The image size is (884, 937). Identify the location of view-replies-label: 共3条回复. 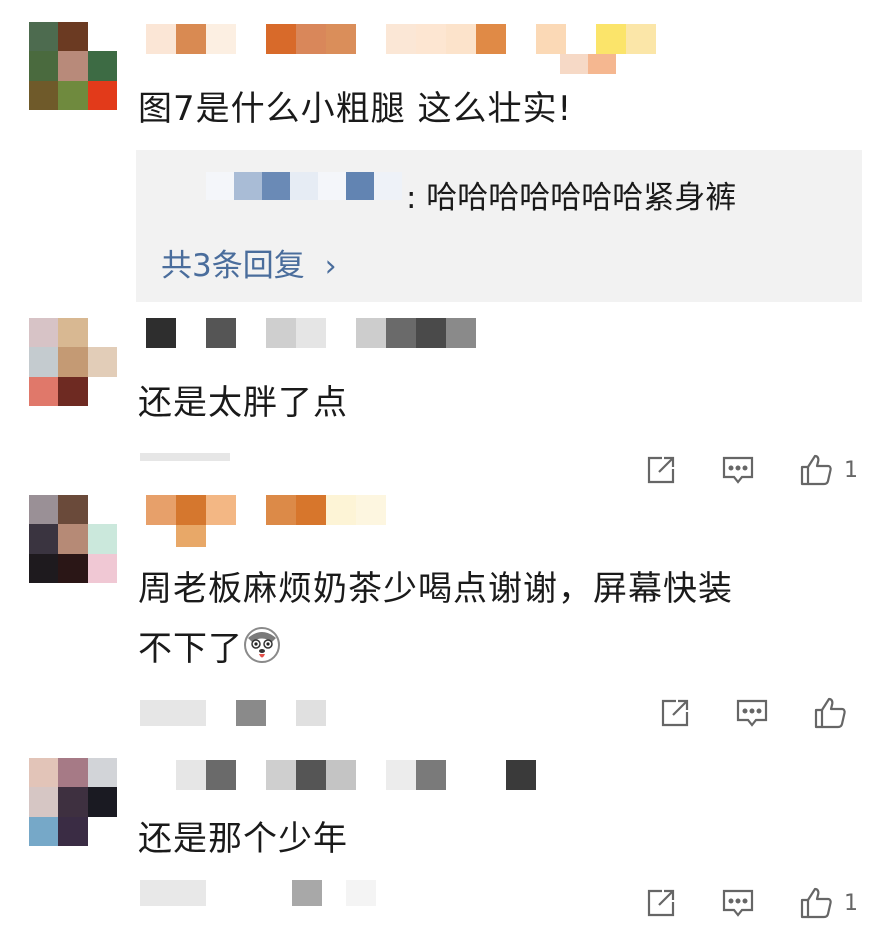
(233, 266).